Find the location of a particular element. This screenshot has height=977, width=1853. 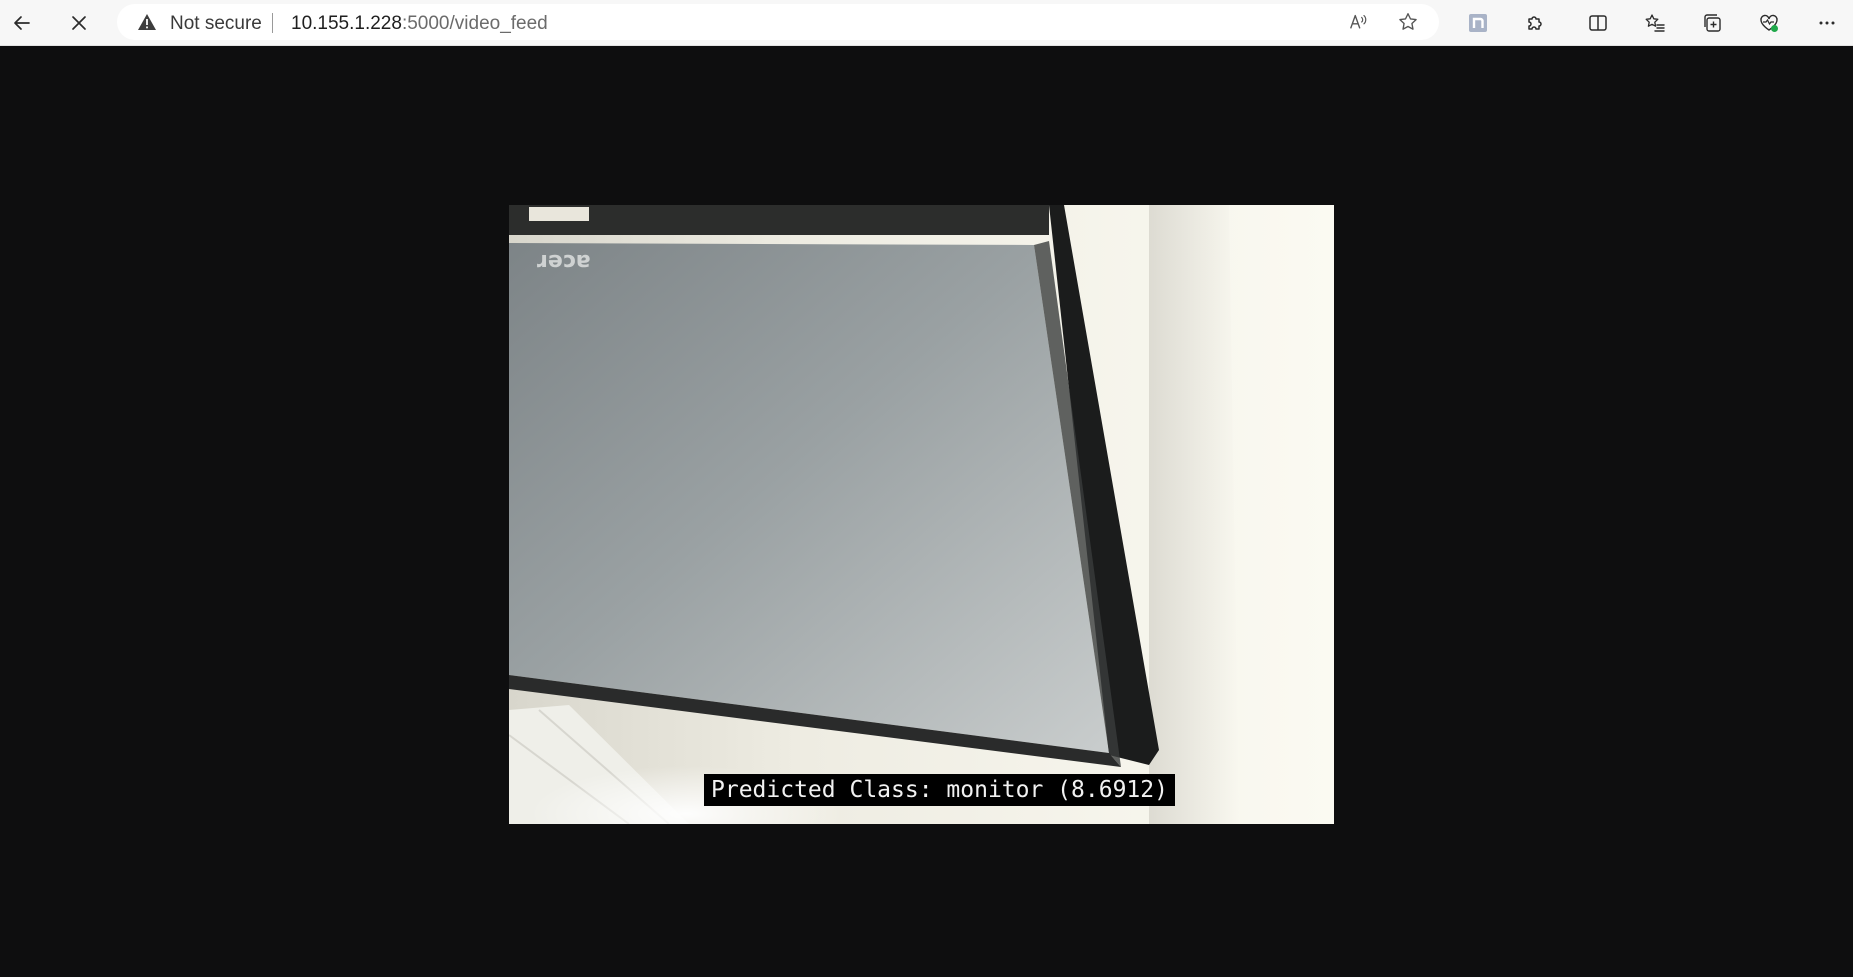

url-text: 10.155.1.228:5000/video_feed is located at coordinates (419, 24).